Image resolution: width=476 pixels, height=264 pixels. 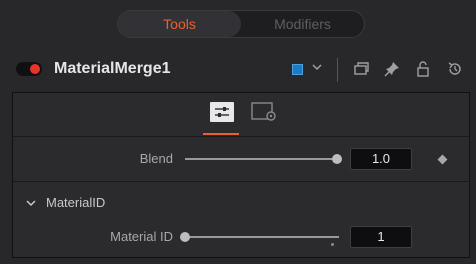 What do you see at coordinates (442, 159) in the screenshot?
I see `blend-keyframe-diamond` at bounding box center [442, 159].